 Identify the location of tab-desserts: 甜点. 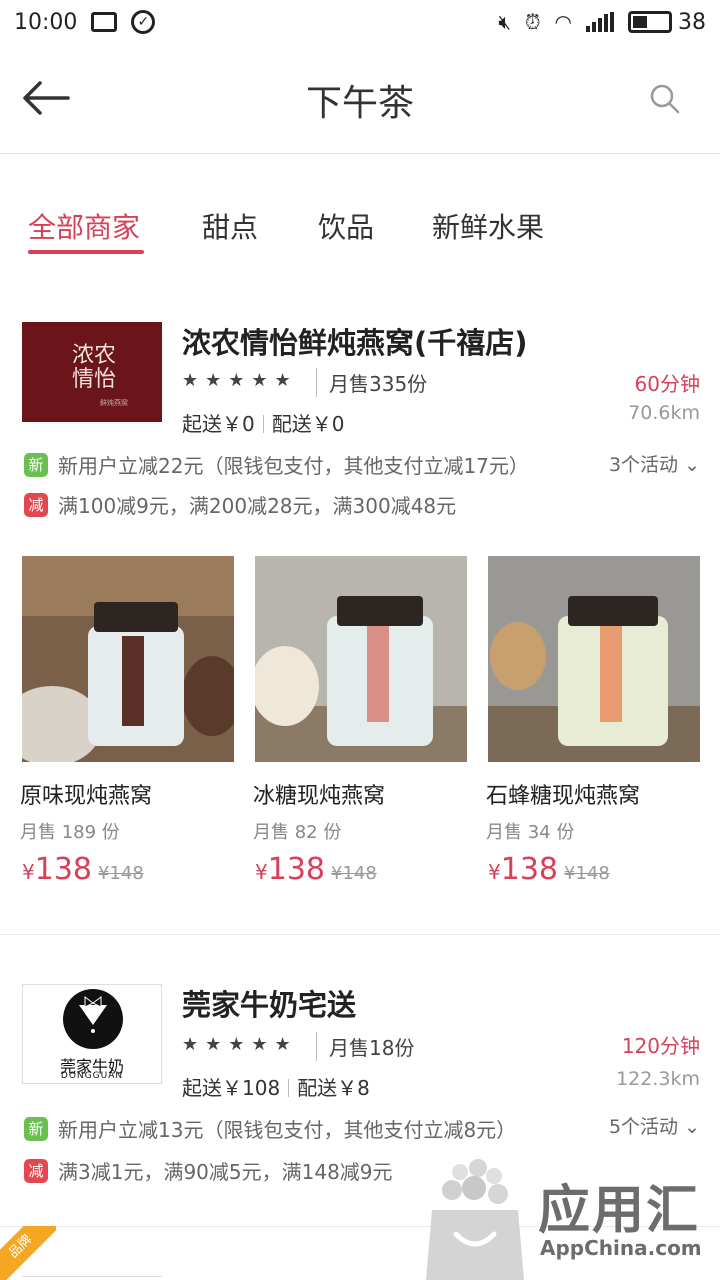
(230, 226).